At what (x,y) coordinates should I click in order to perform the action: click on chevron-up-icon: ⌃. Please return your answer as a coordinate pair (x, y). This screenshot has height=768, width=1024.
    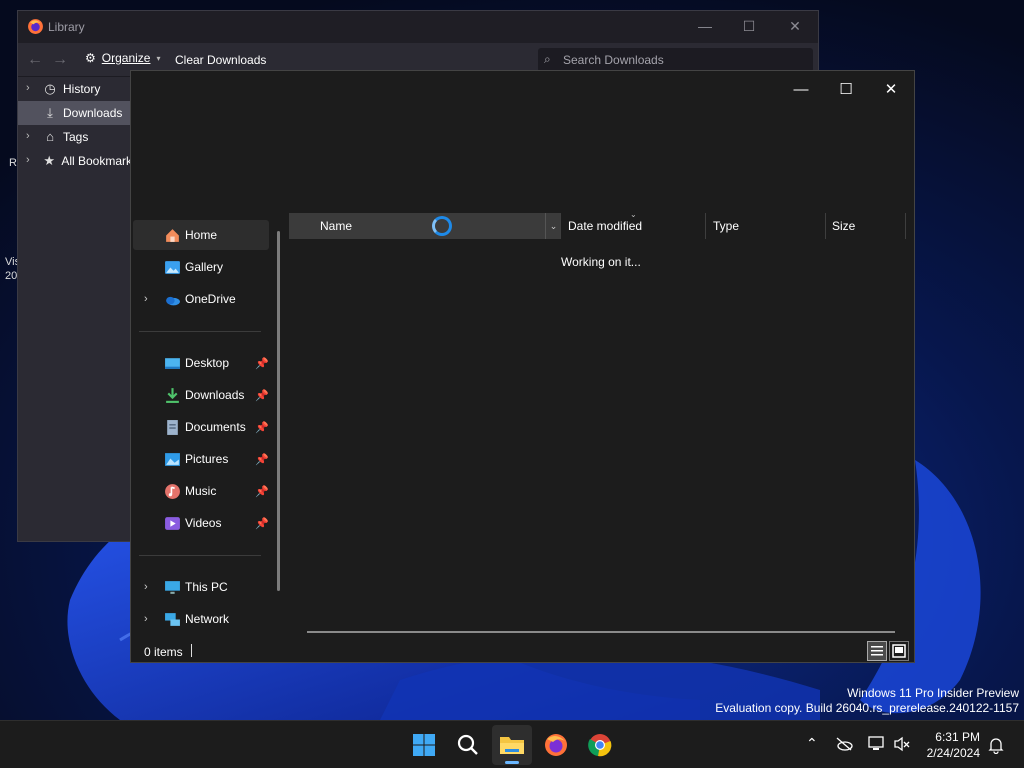
    Looking at the image, I should click on (812, 743).